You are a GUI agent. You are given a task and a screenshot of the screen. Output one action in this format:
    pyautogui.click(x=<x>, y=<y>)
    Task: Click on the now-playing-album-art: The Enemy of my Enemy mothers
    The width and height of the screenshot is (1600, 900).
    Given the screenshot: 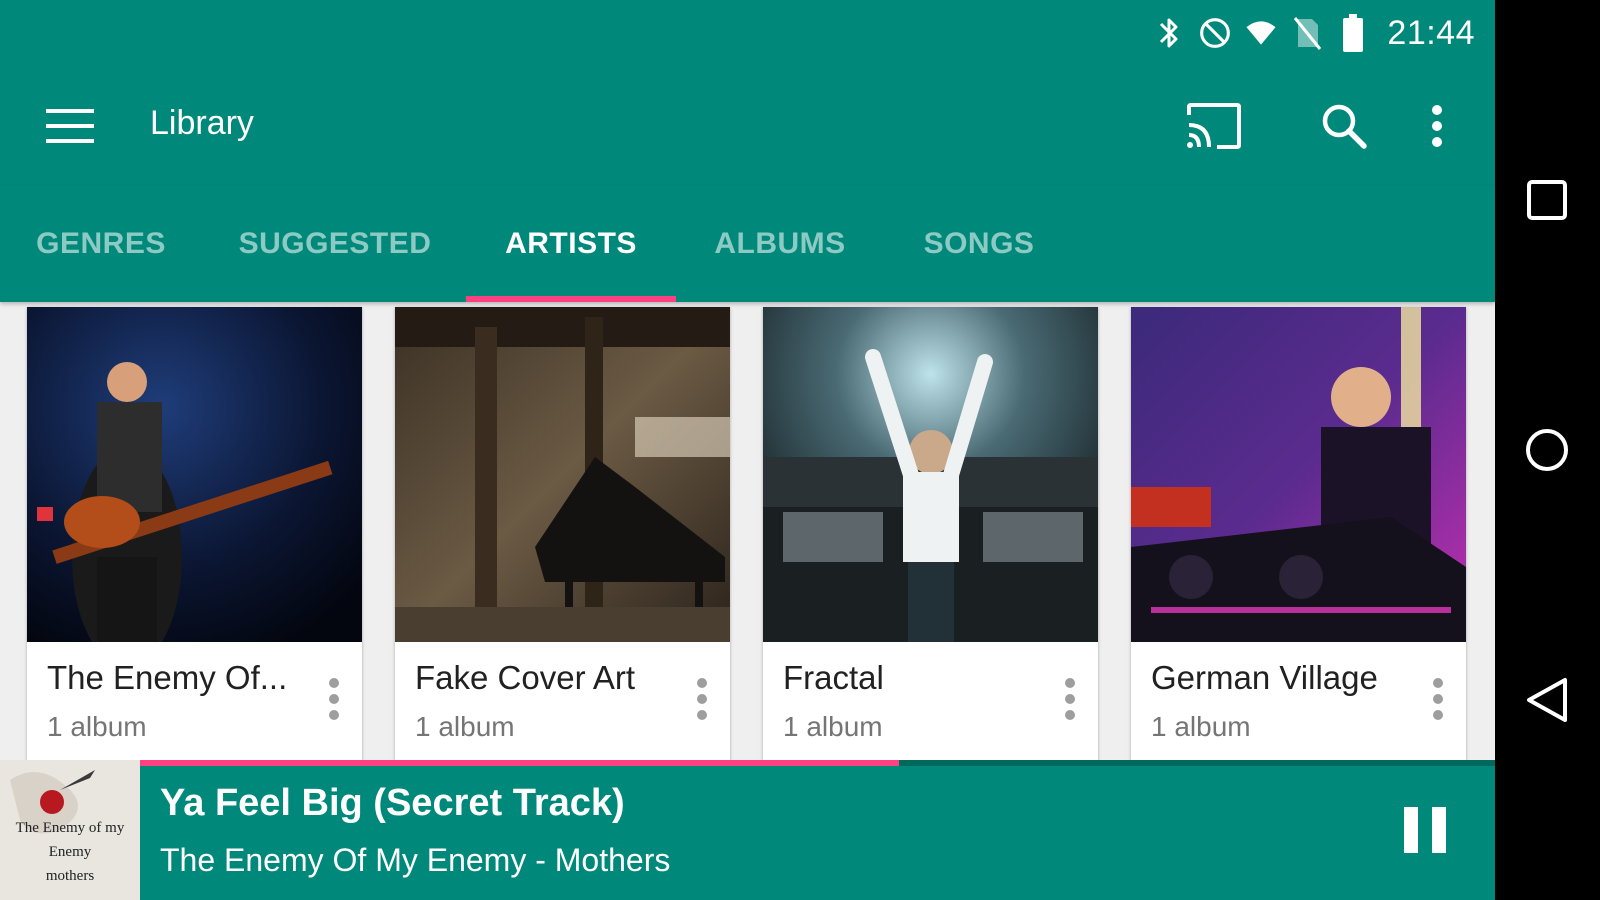 What is the action you would take?
    pyautogui.click(x=70, y=830)
    